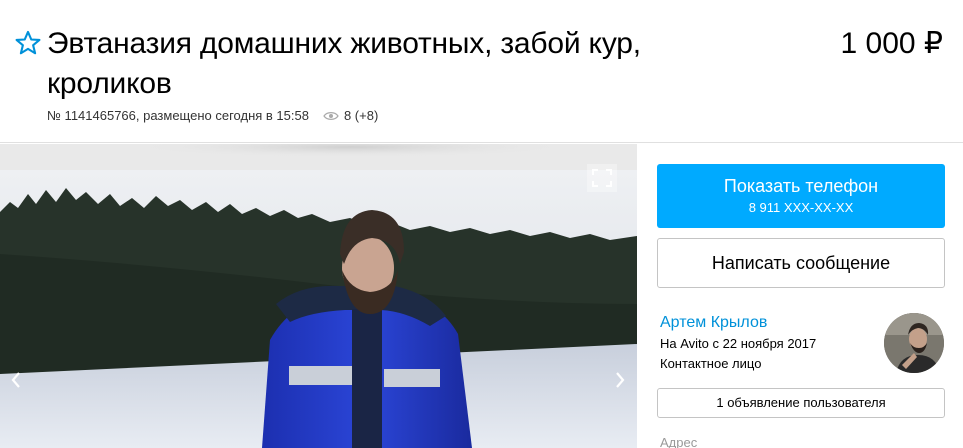 The height and width of the screenshot is (448, 963). Describe the element at coordinates (711, 363) in the screenshot. I see `seller-type: Контактное лицо` at that location.